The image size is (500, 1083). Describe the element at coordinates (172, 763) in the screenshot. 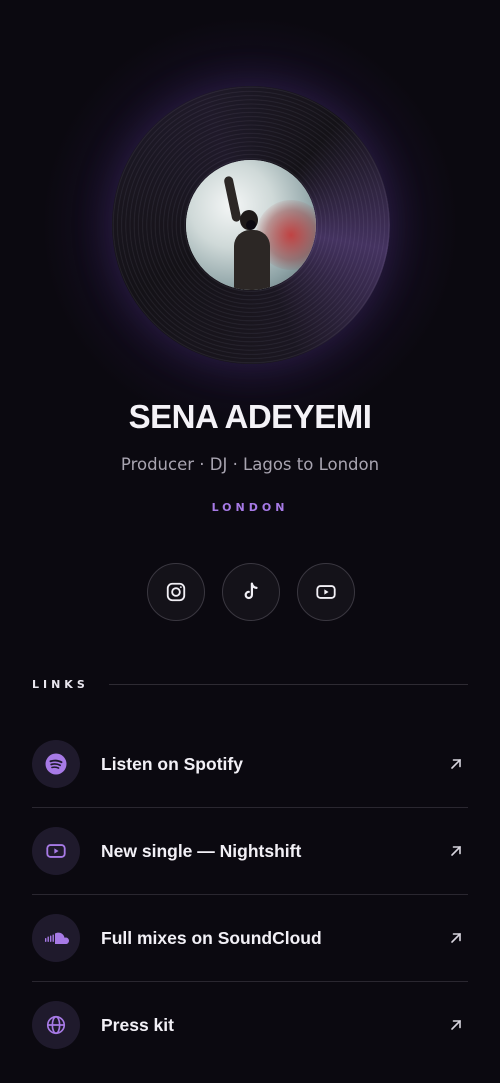

I see `link-label: Listen on Spotify` at that location.